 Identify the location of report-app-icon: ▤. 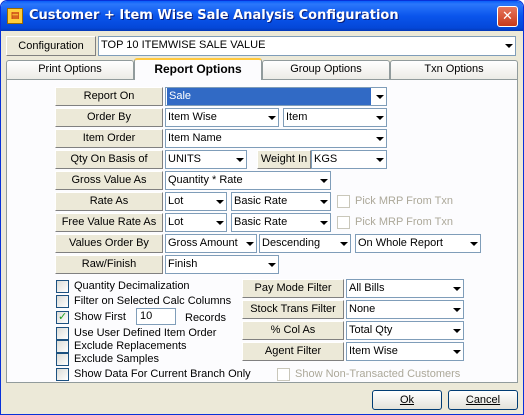
(15, 16).